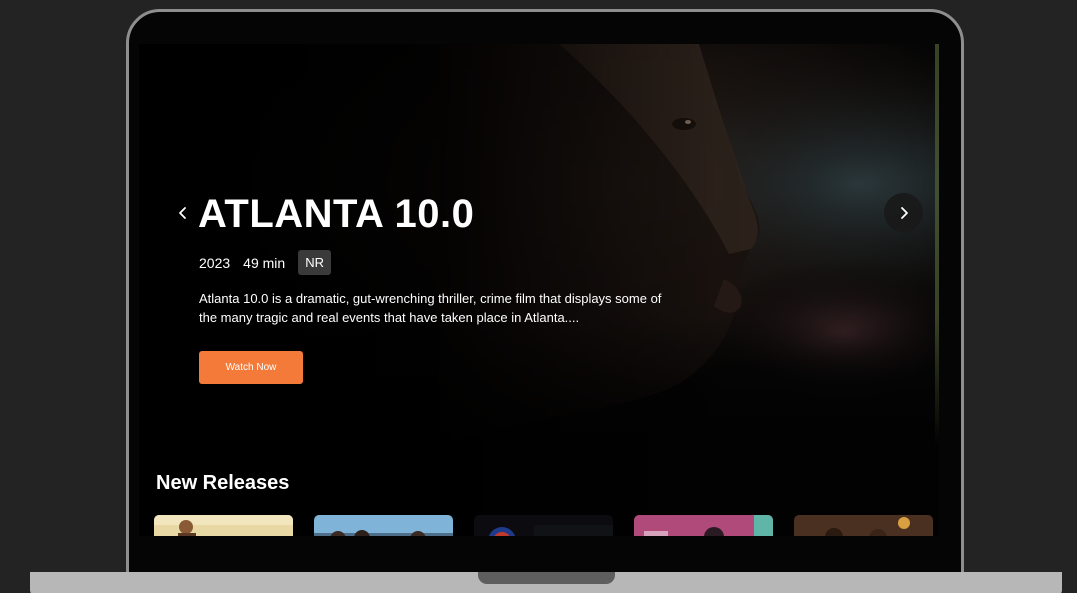  I want to click on carousel-next-button, so click(903, 212).